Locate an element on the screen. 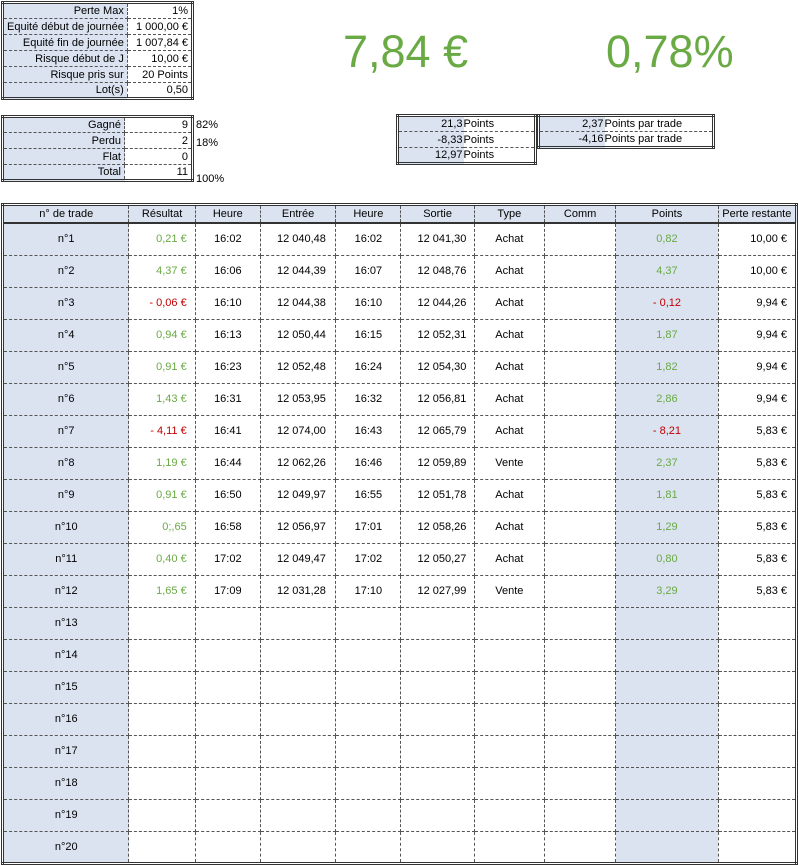 The width and height of the screenshot is (798, 865). exit-price: 12 056,81 is located at coordinates (437, 399).